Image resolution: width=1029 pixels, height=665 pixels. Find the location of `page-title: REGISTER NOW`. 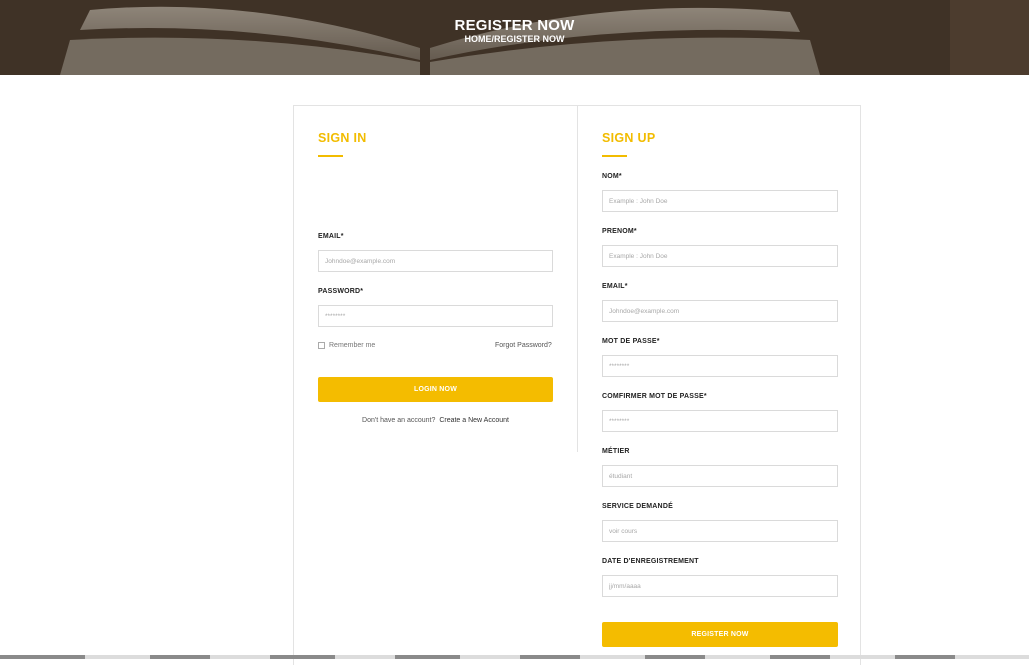

page-title: REGISTER NOW is located at coordinates (514, 25).